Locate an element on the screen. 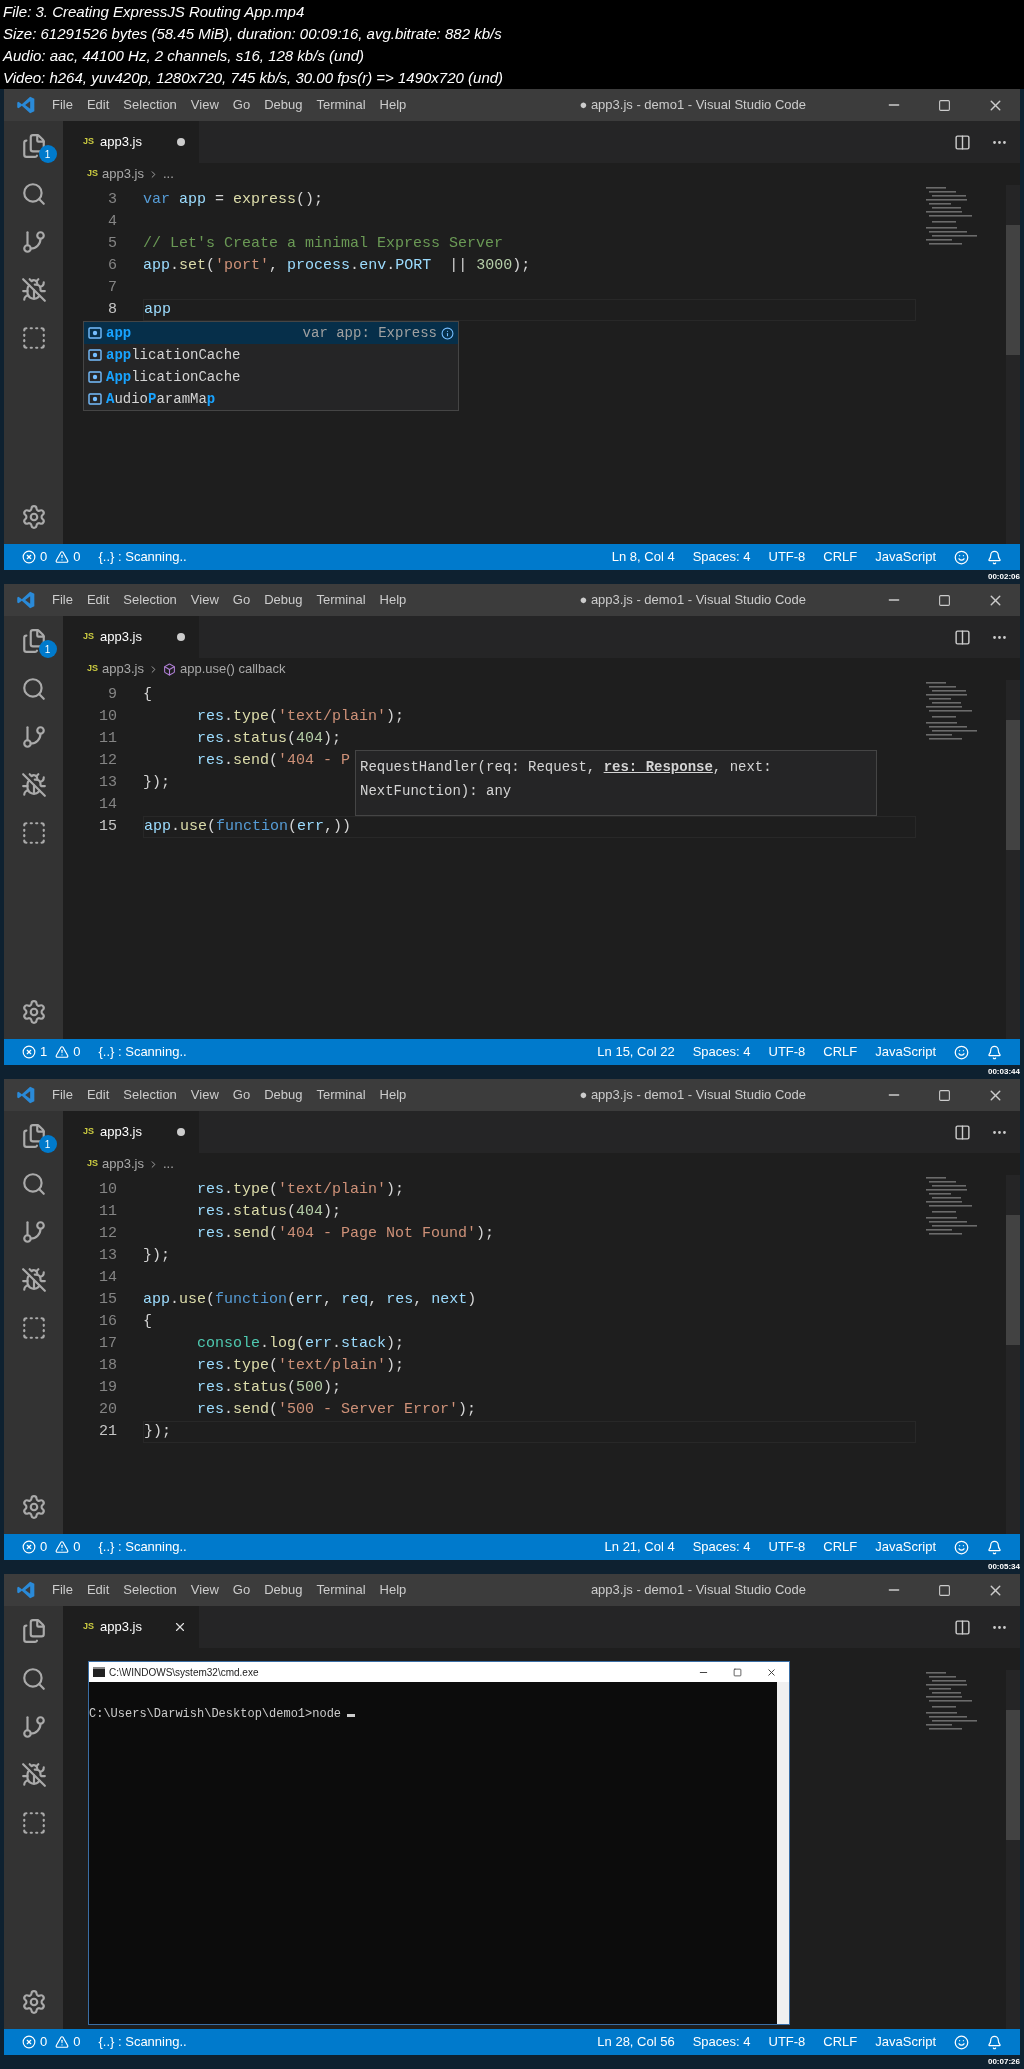  info-icon is located at coordinates (447, 333).